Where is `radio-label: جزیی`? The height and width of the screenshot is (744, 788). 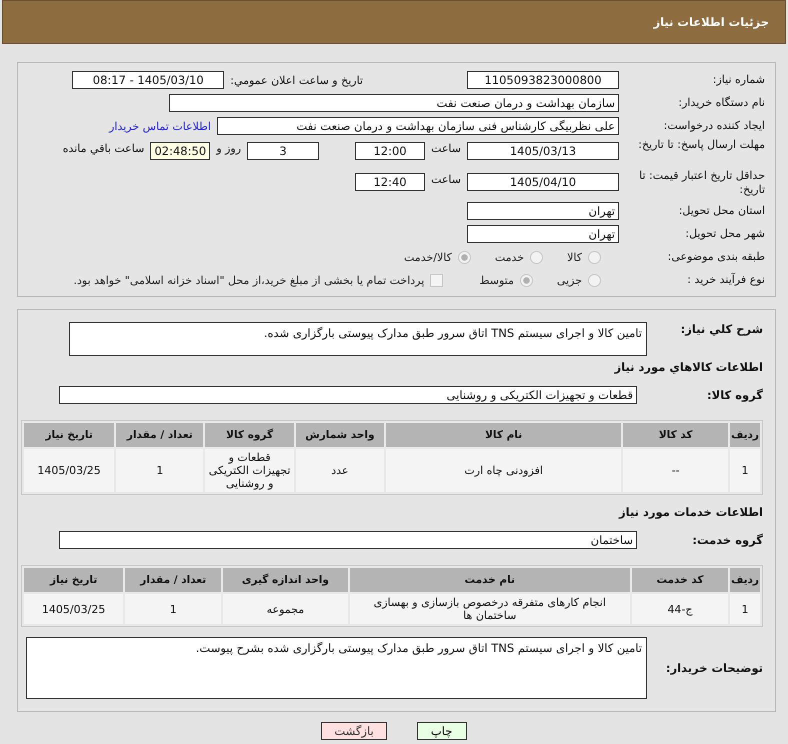 radio-label: جزیی is located at coordinates (569, 280).